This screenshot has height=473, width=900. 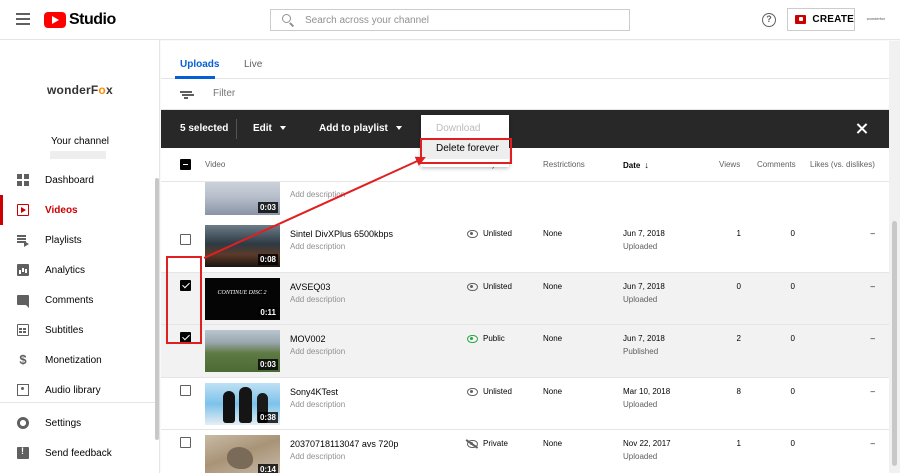 What do you see at coordinates (199, 64) in the screenshot?
I see `tab-uploads: Uploads` at bounding box center [199, 64].